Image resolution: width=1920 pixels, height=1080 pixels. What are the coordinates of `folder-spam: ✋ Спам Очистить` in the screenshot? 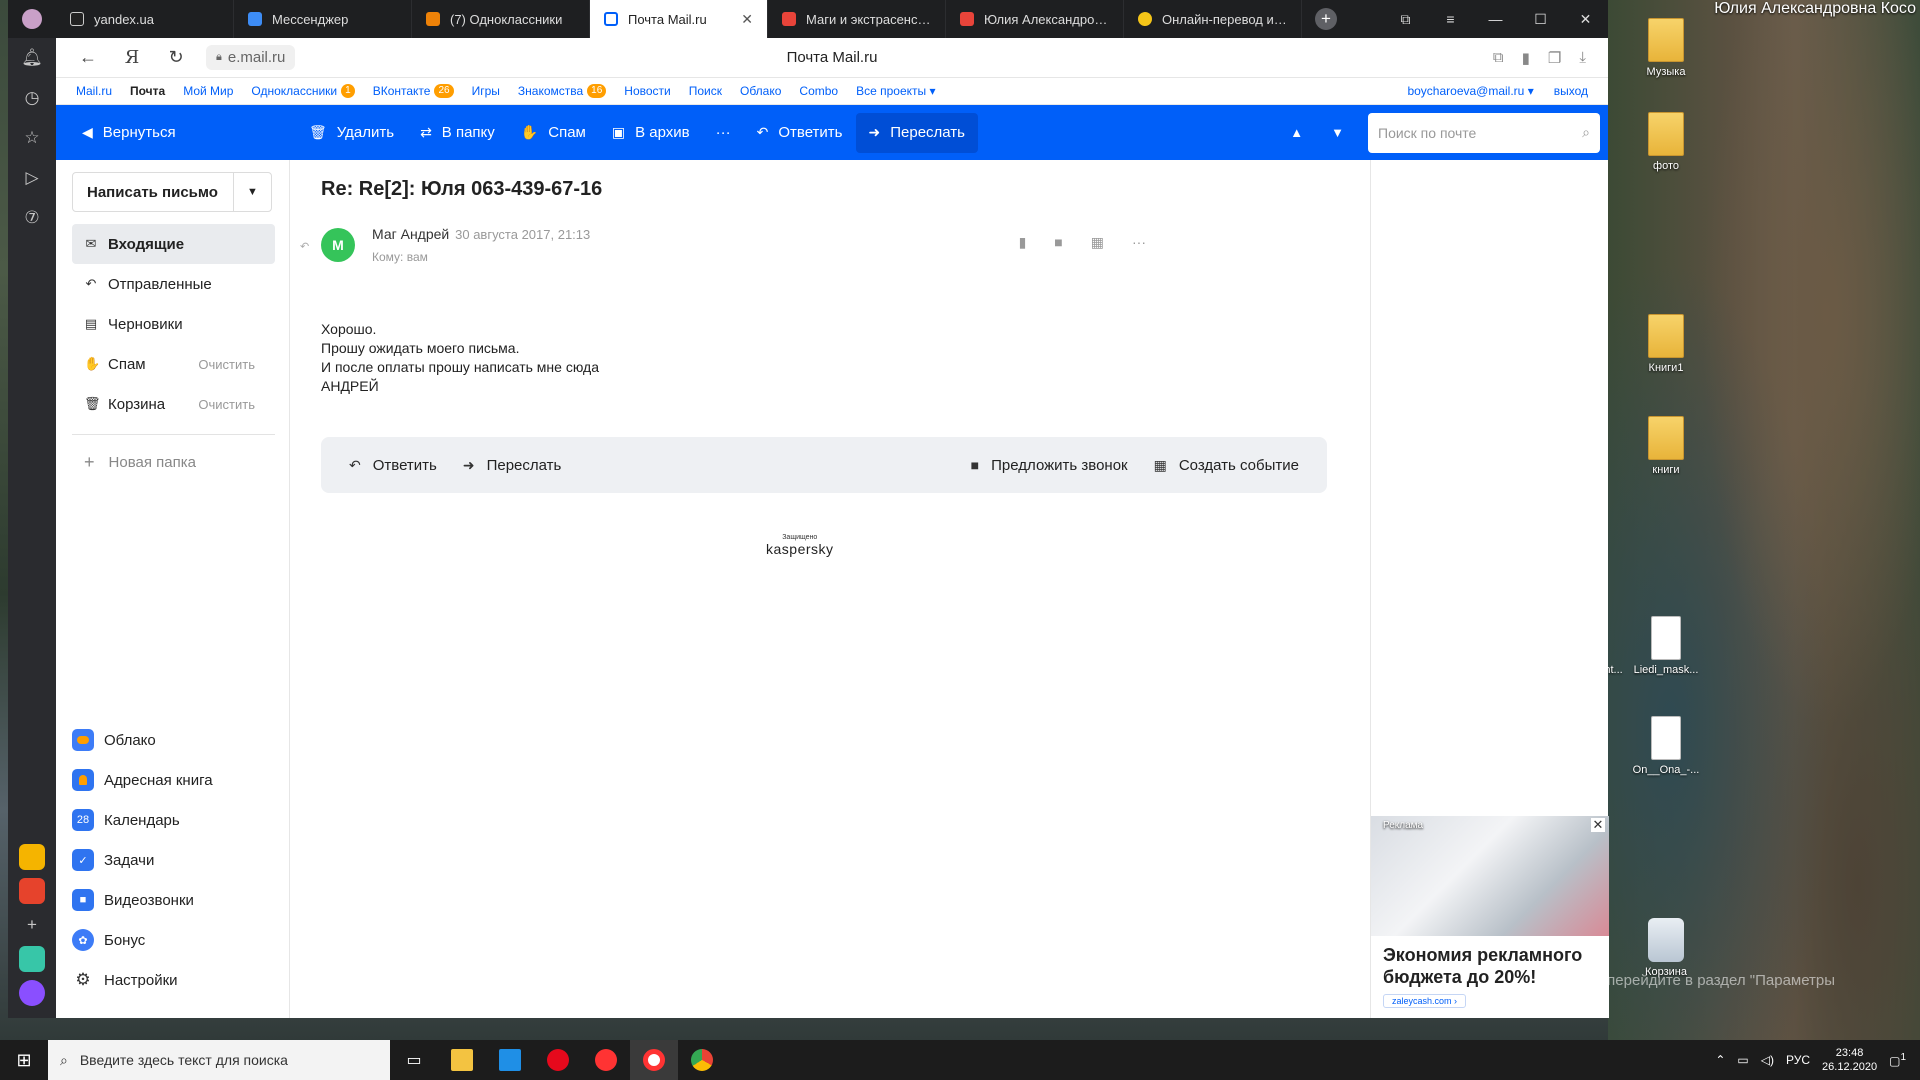 It's located at (173, 364).